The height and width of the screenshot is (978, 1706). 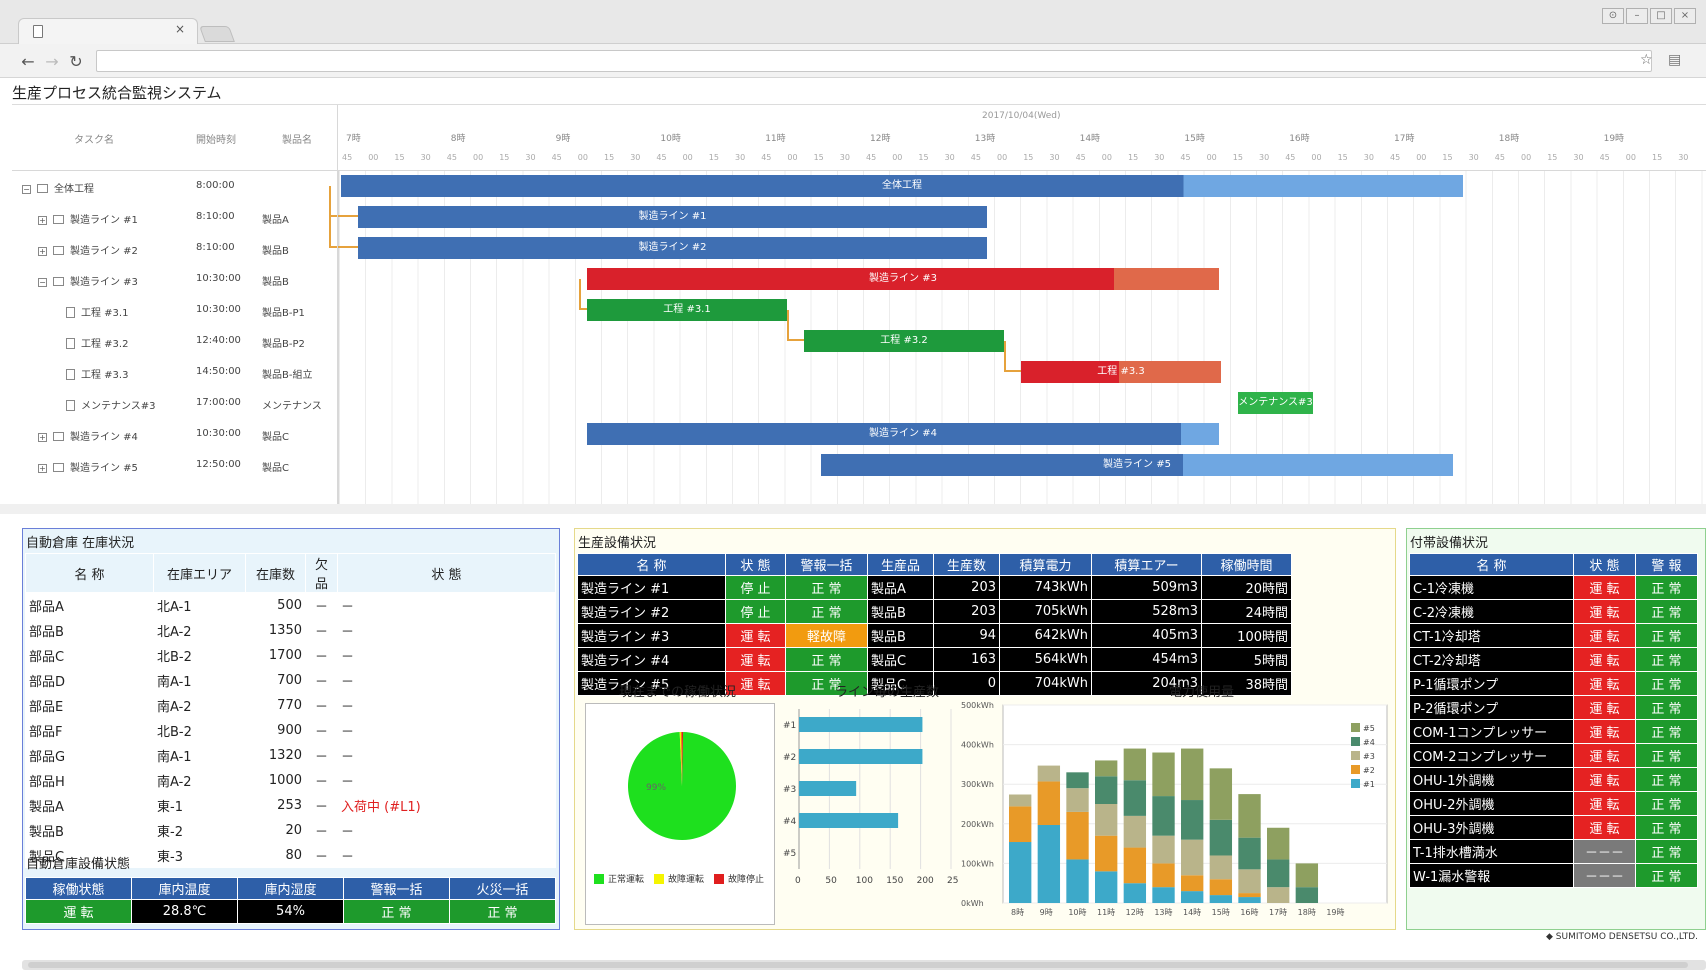 I want to click on eq-value-humid: 54%, so click(x=290, y=911).